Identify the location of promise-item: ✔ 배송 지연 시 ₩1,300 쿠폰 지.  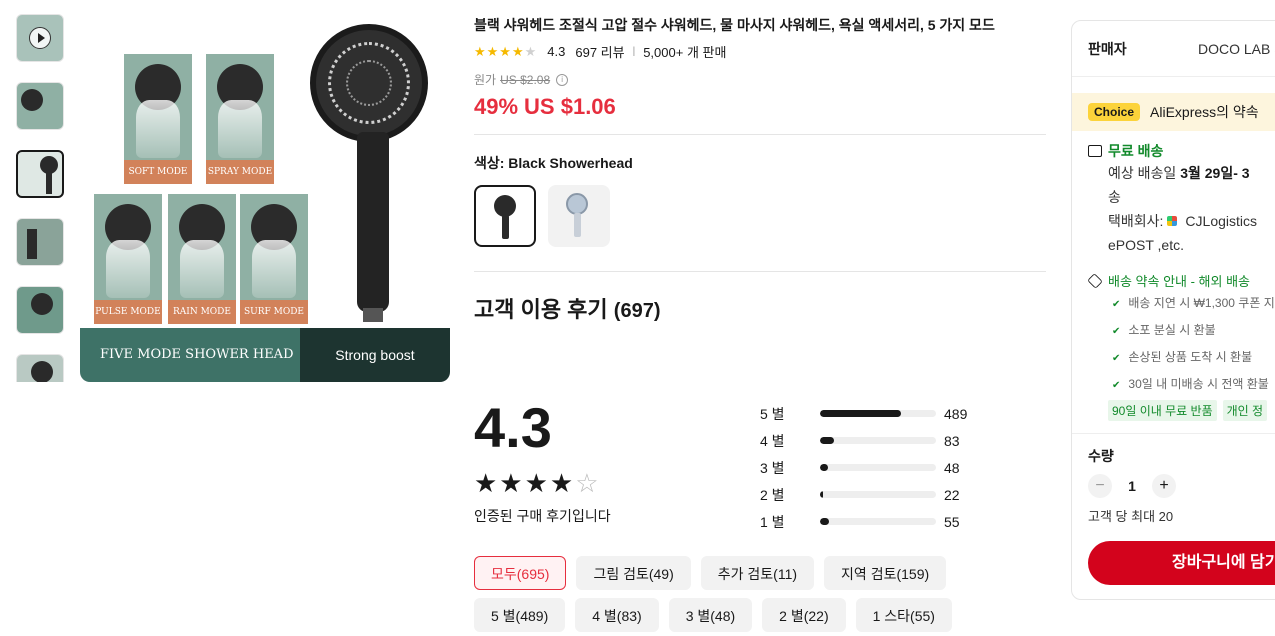
(1193, 303).